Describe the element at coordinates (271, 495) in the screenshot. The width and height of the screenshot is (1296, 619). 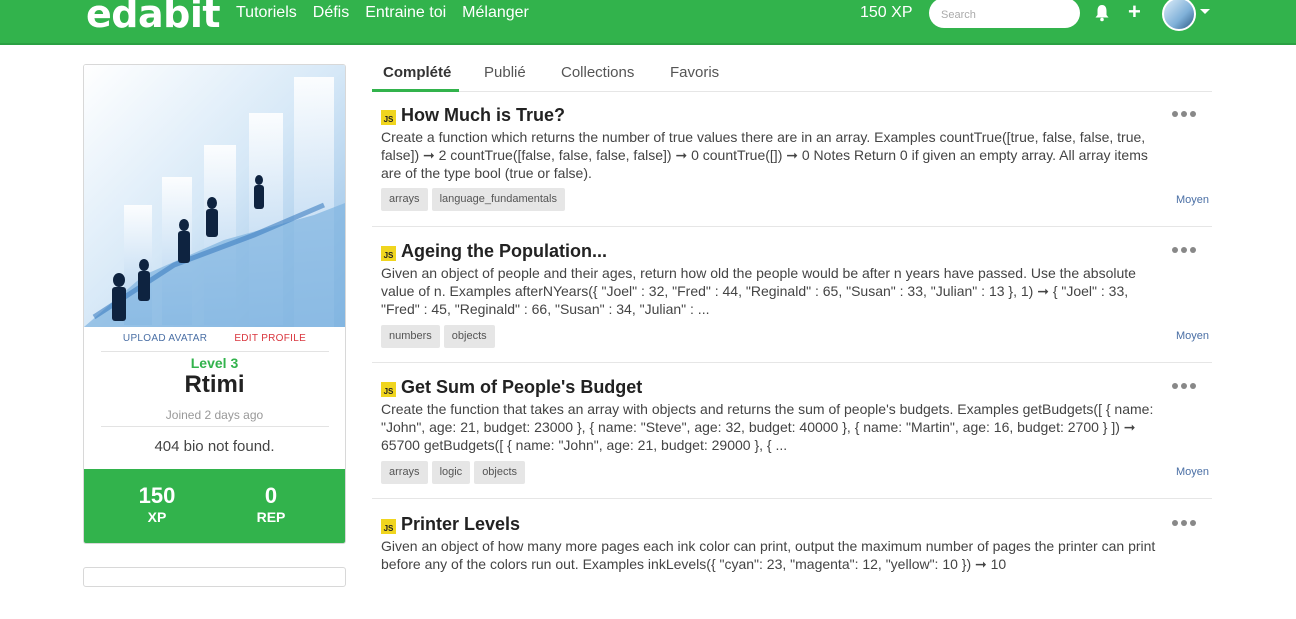
I see `rep-value: 0` at that location.